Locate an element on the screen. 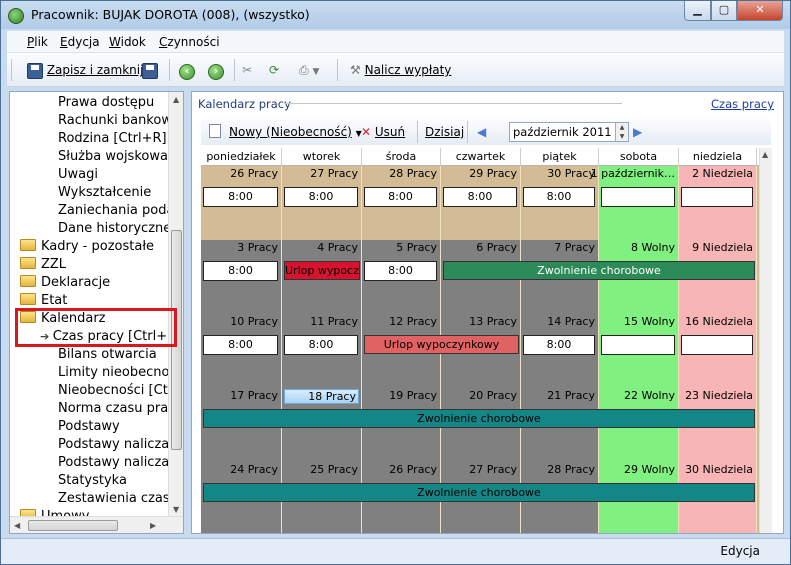 The image size is (791, 565). save-icon is located at coordinates (35, 70).